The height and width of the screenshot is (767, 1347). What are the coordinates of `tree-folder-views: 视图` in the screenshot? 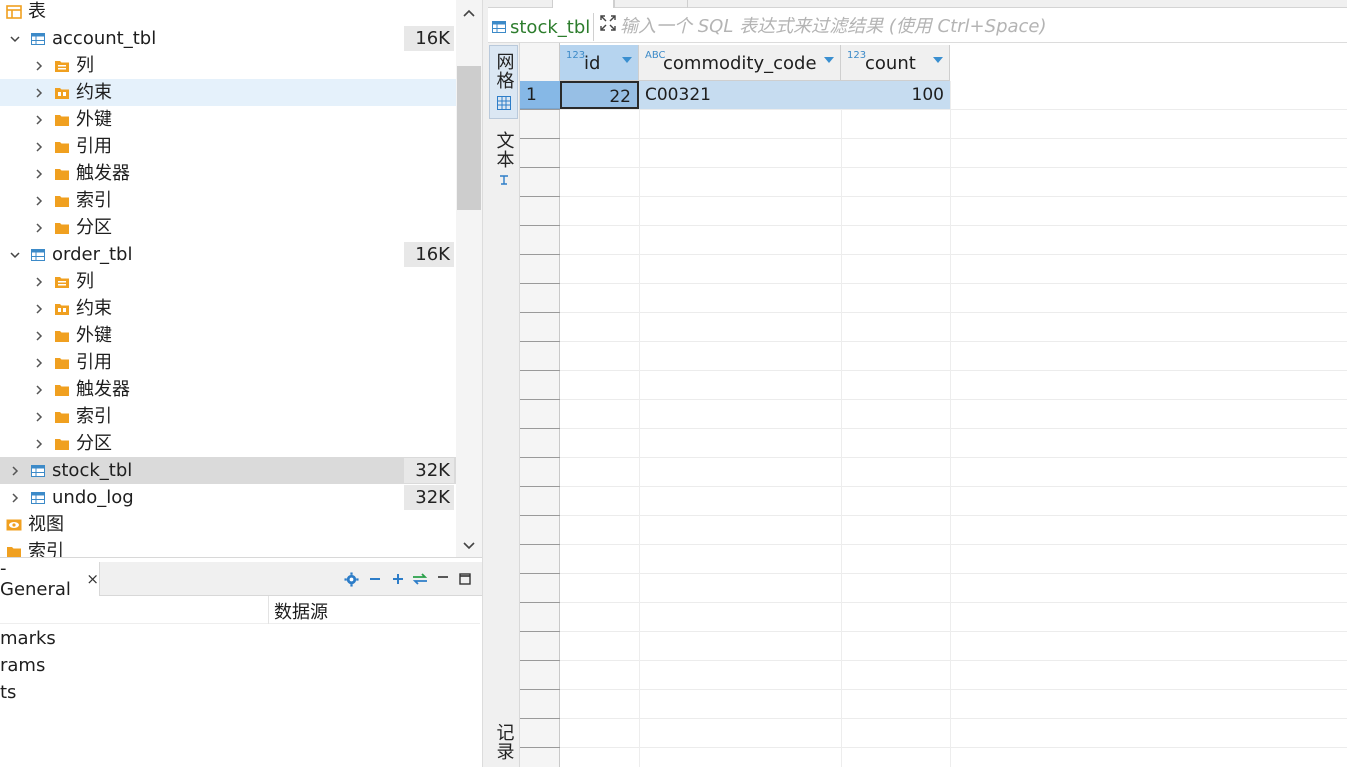 It's located at (228, 524).